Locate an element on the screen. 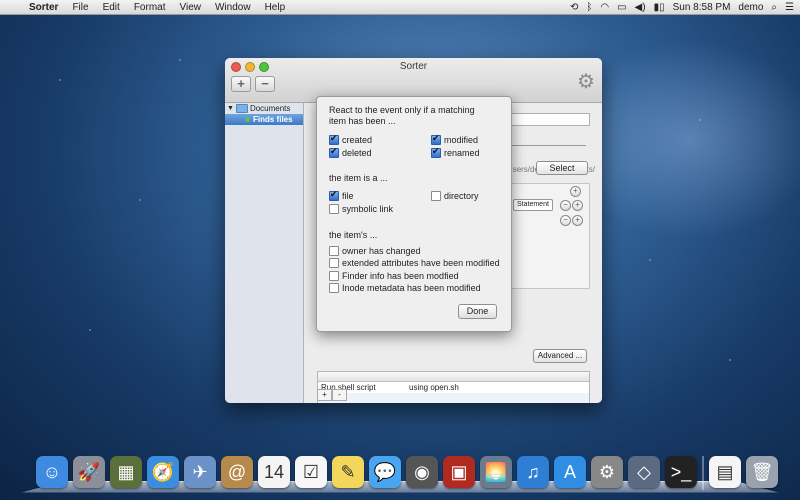  checkbox-finder-info: Finder info has been modfied is located at coordinates (394, 276).